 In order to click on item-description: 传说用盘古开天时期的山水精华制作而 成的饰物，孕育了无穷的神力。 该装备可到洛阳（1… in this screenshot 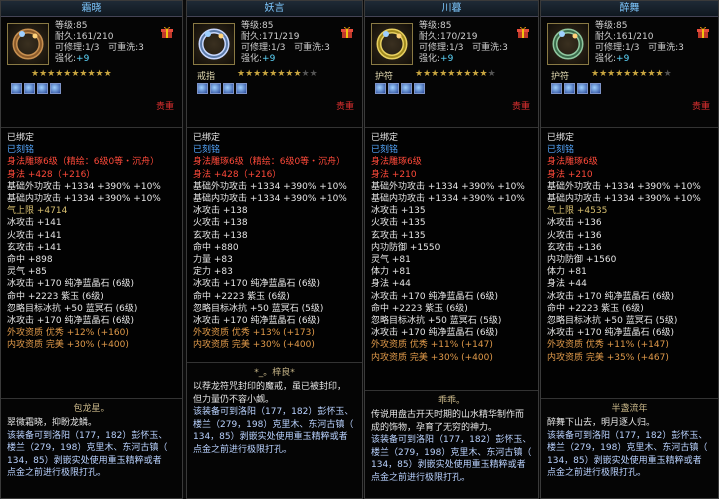, I will do `click(451, 446)`.